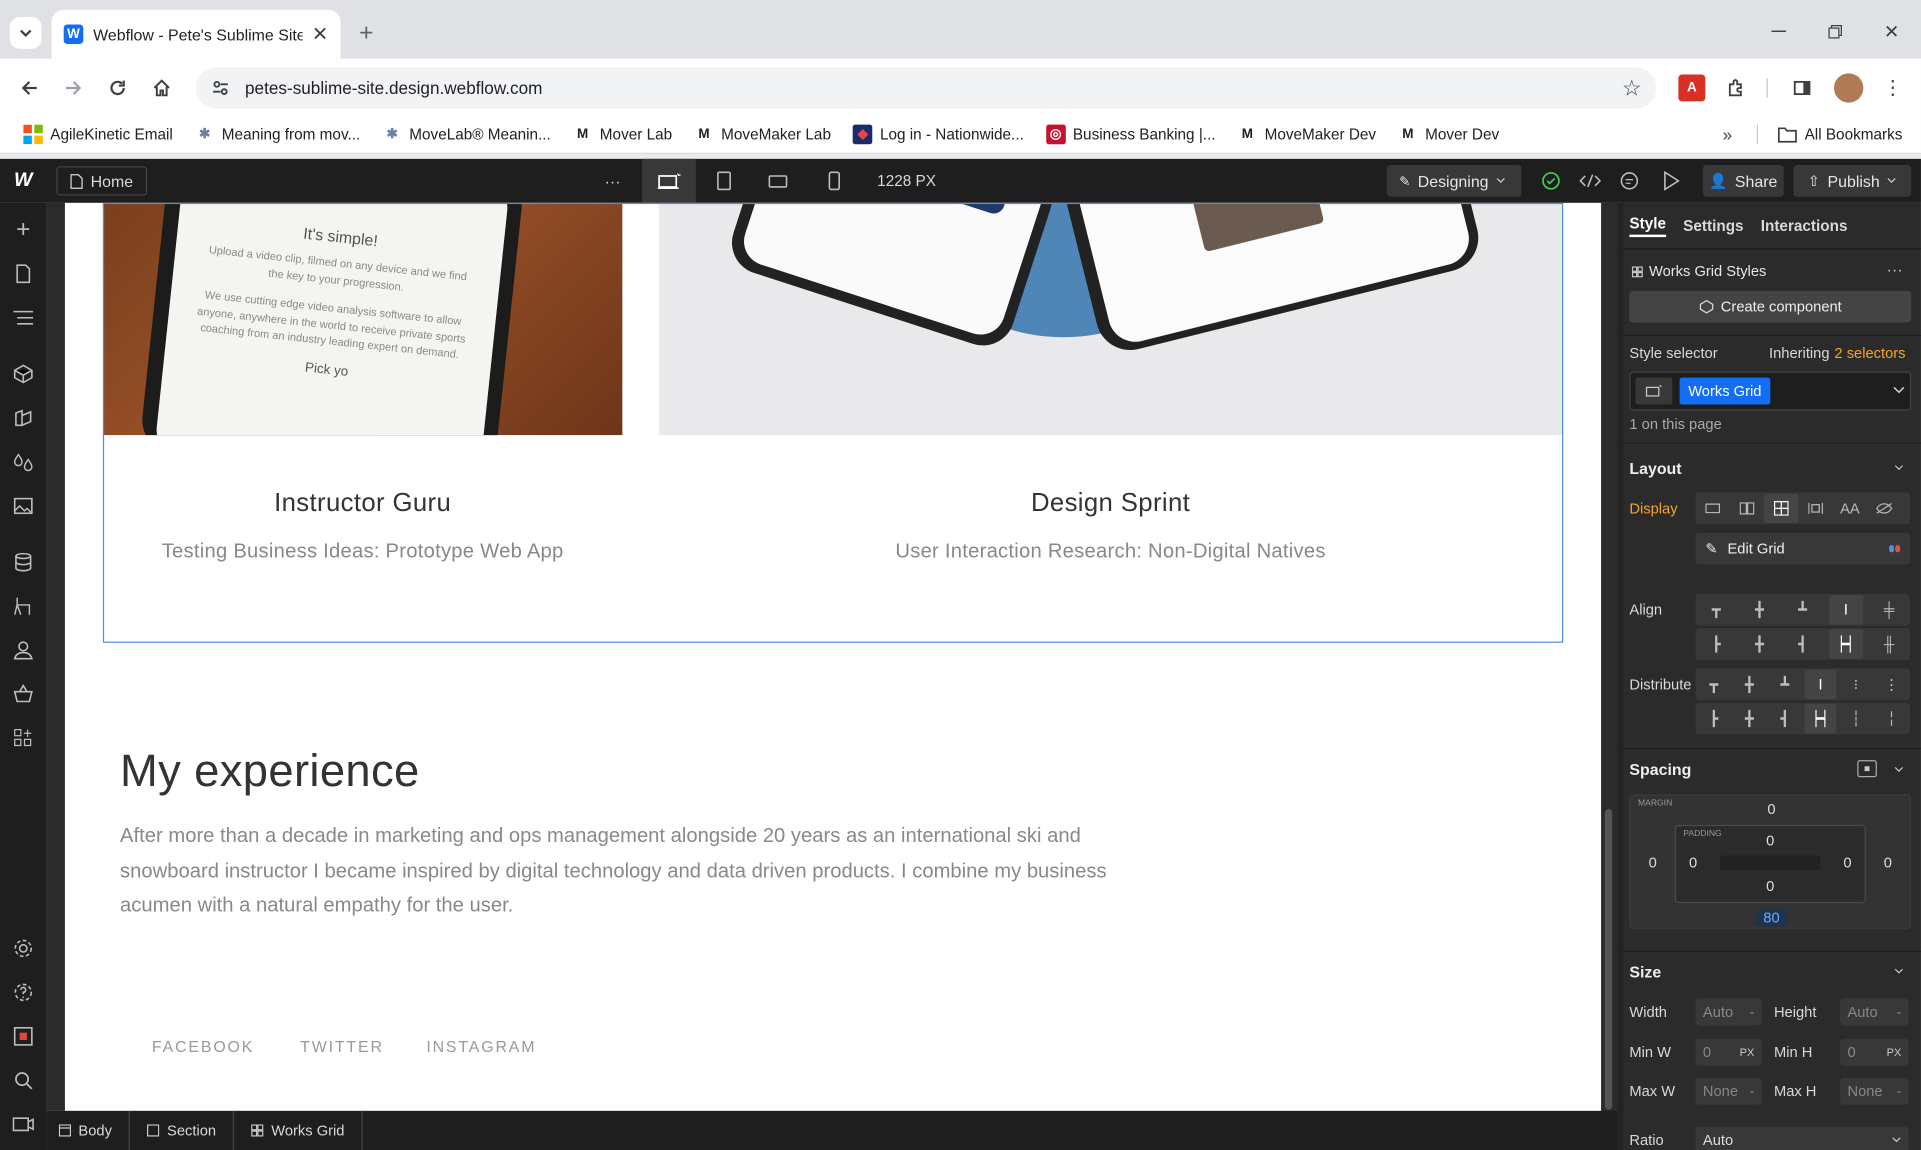  What do you see at coordinates (89, 1130) in the screenshot?
I see `breadcrumb-body: Body` at bounding box center [89, 1130].